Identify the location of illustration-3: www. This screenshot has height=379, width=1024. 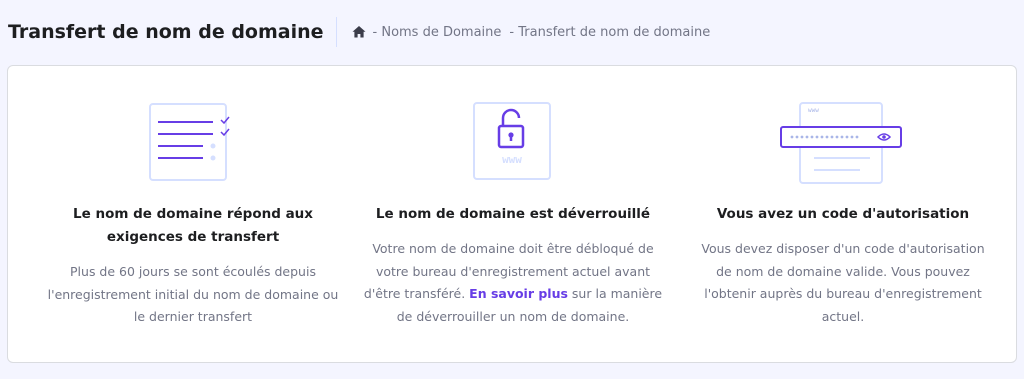
(843, 127).